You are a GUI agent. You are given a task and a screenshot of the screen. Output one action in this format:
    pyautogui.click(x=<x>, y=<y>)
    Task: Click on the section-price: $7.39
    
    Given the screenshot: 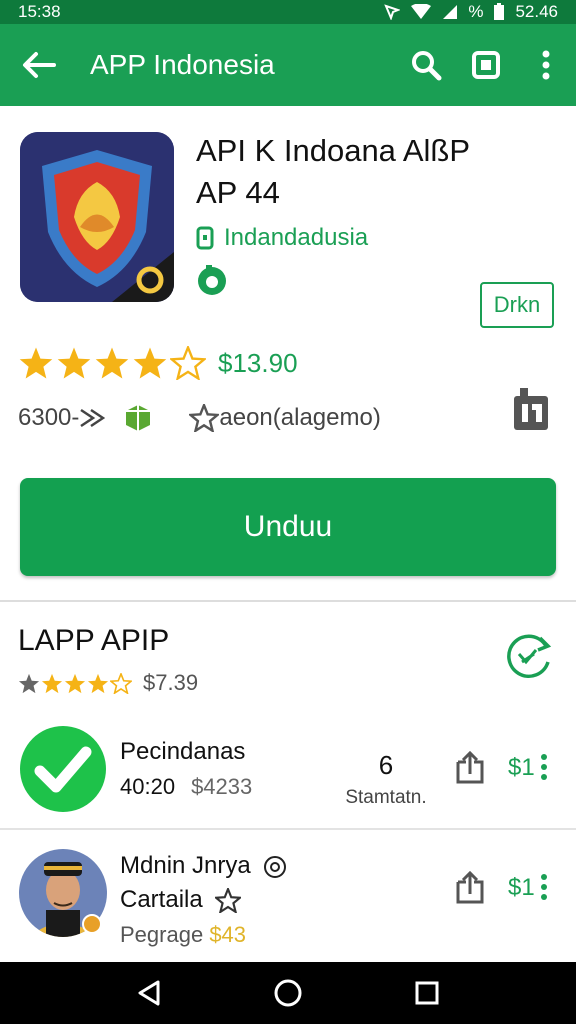 What is the action you would take?
    pyautogui.click(x=171, y=682)
    